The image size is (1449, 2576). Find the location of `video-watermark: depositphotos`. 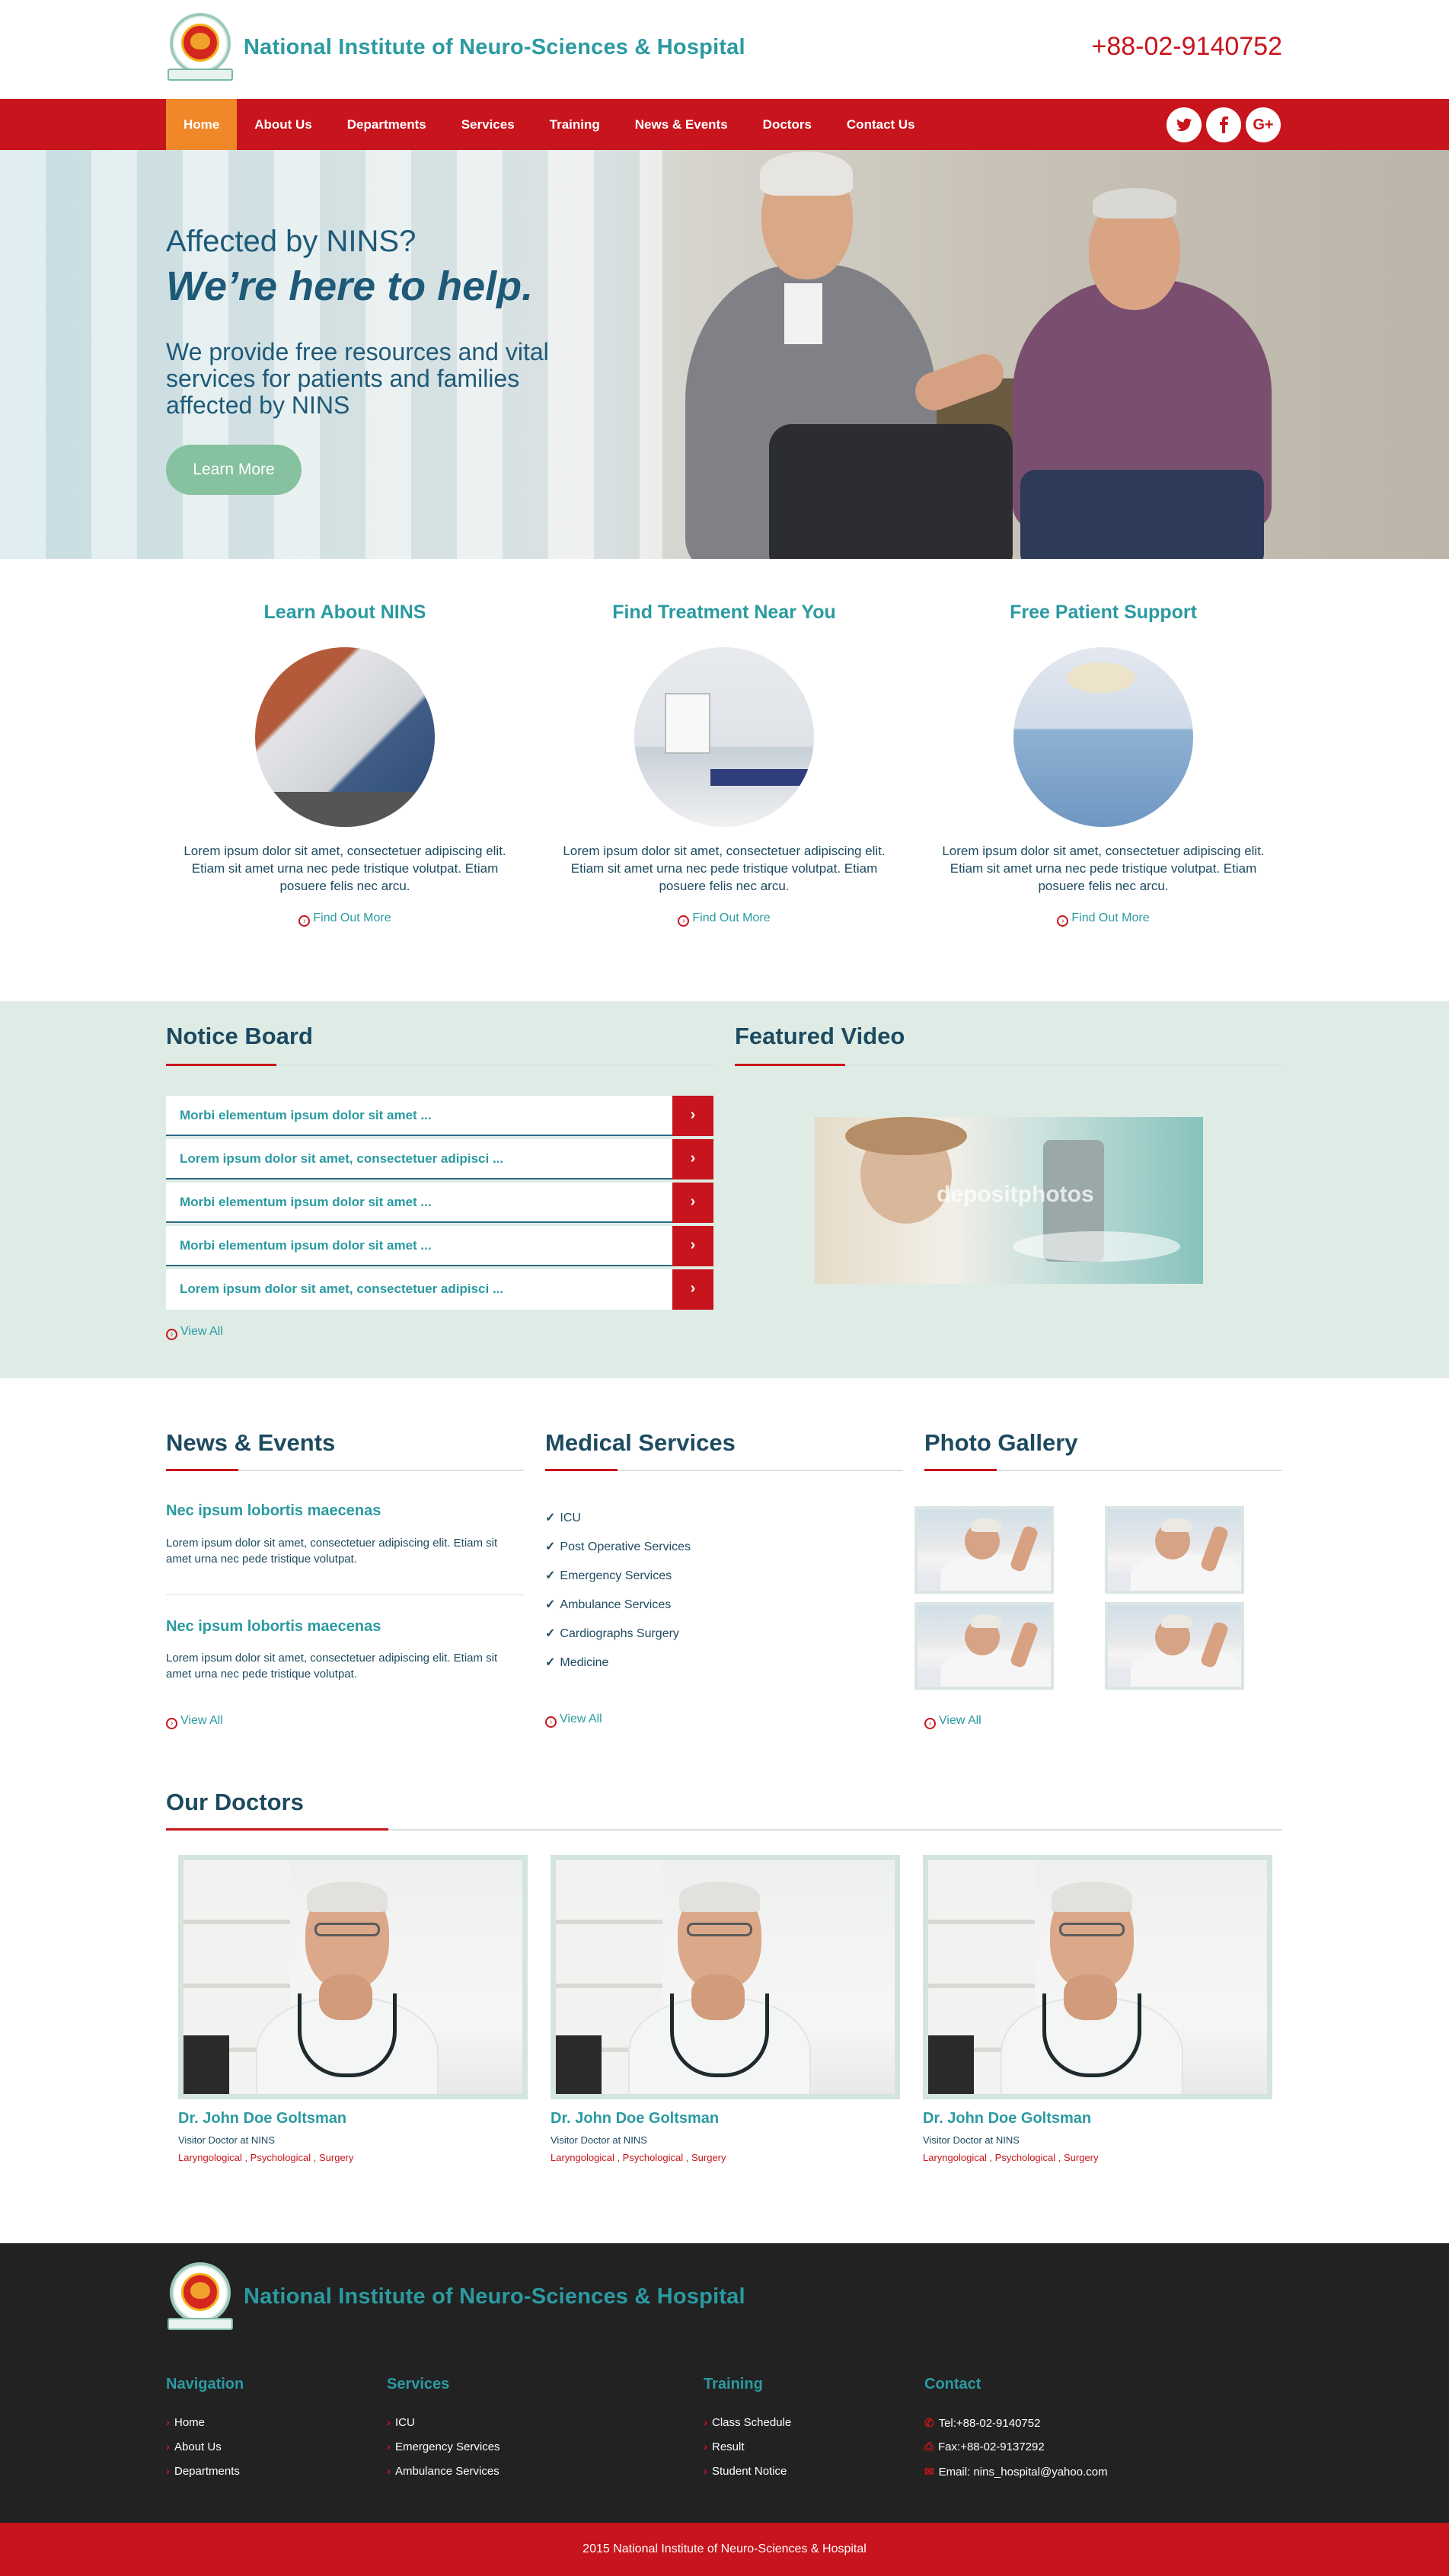

video-watermark: depositphotos is located at coordinates (1015, 1194).